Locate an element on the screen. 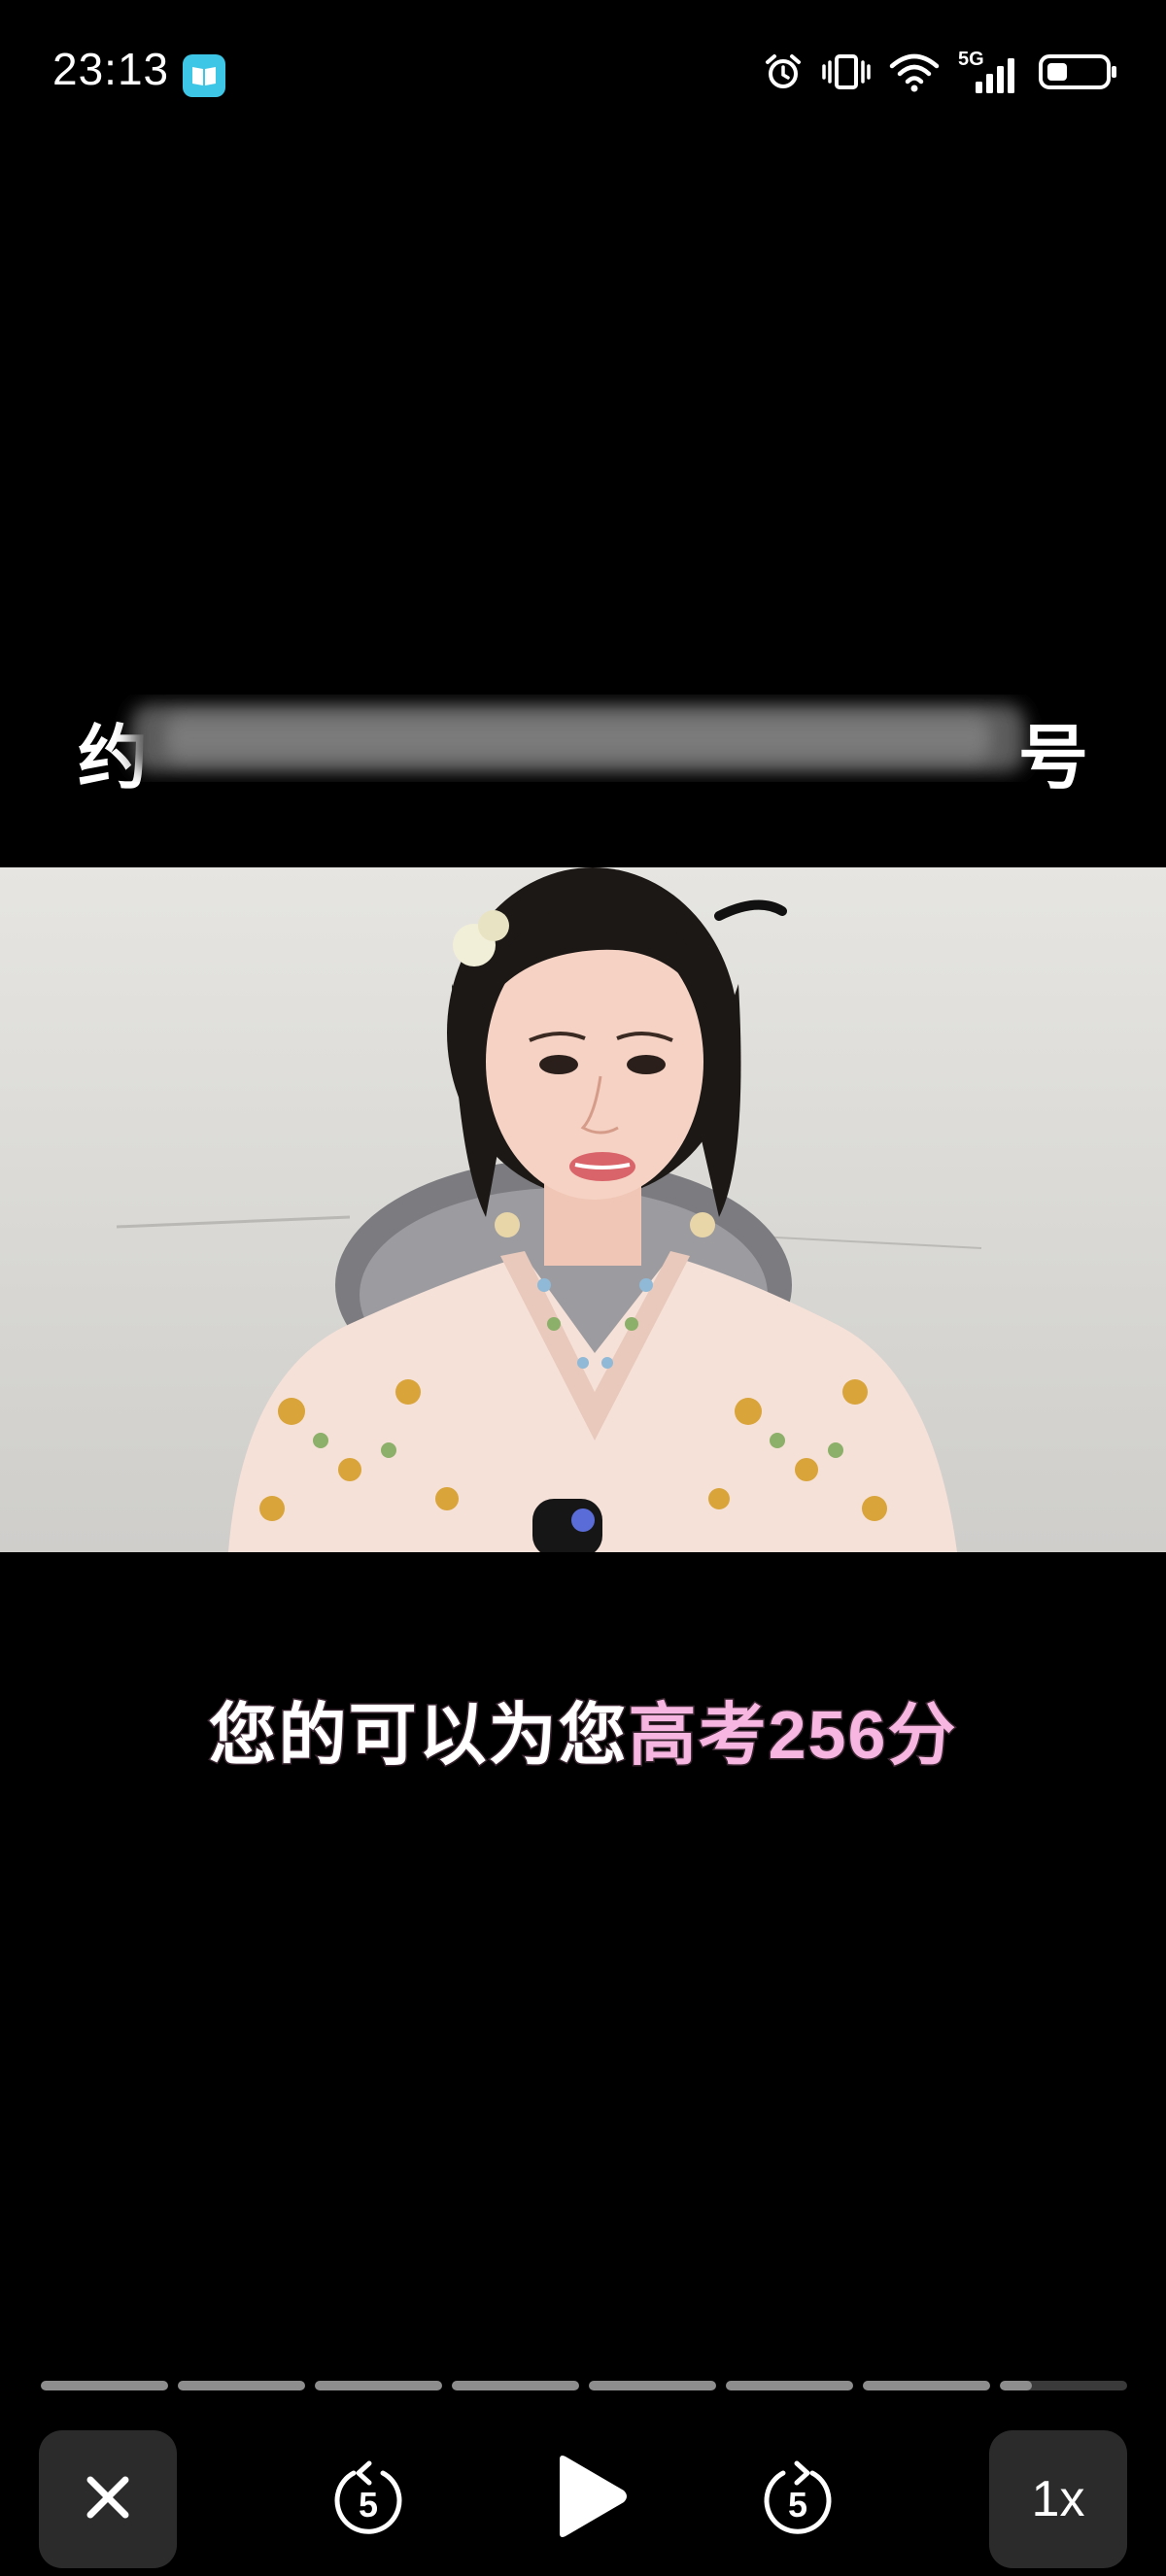 This screenshot has height=2576, width=1166. close-button is located at coordinates (108, 2499).